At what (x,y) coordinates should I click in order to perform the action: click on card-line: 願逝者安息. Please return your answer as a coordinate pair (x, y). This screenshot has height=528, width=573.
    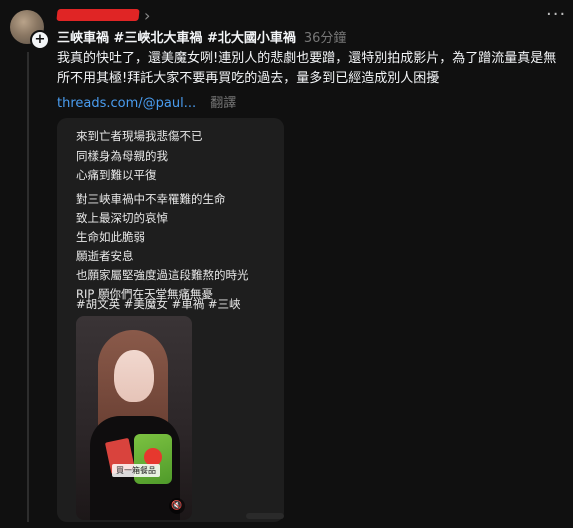
    Looking at the image, I should click on (105, 256).